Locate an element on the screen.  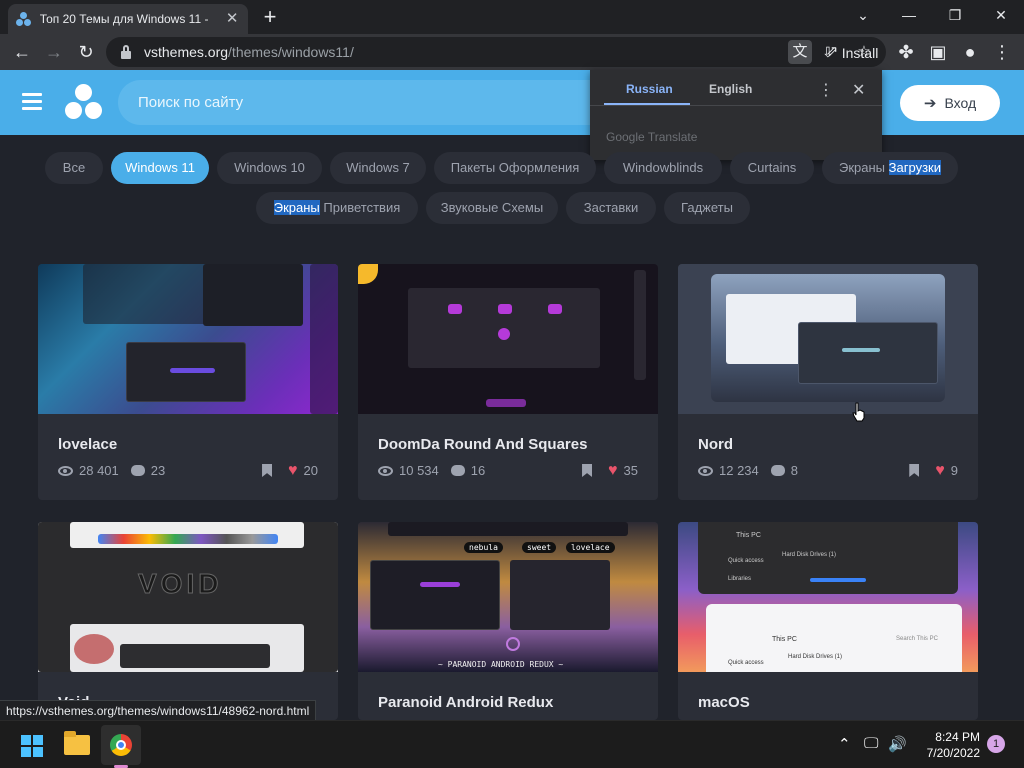
likes-count: 35 is located at coordinates (630, 470).